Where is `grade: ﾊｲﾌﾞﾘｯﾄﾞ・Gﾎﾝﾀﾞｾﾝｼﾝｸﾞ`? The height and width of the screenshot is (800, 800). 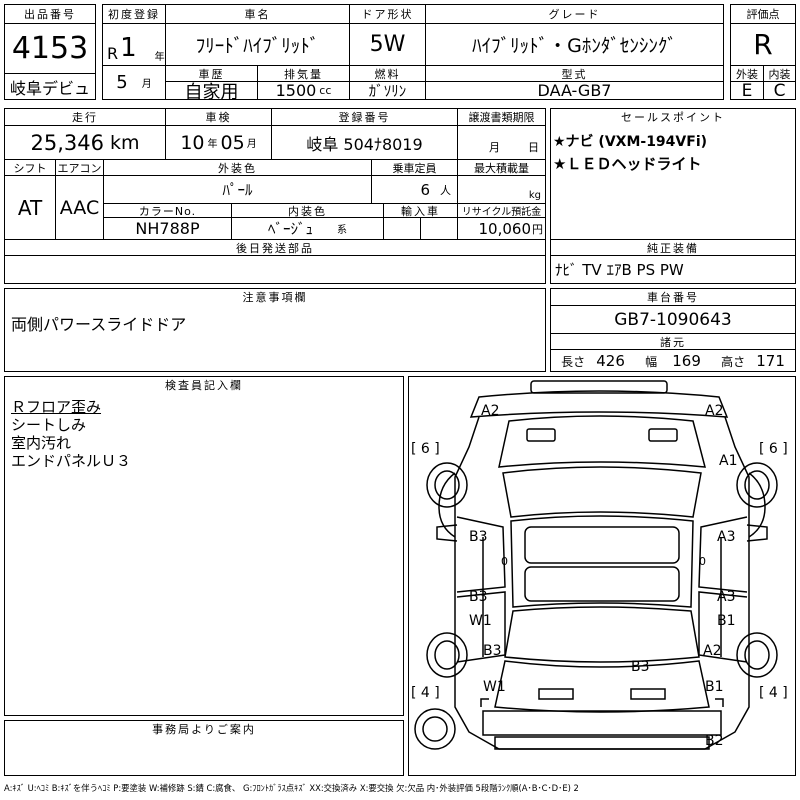
grade: ﾊｲﾌﾞﾘｯﾄﾞ・Gﾎﾝﾀﾞｾﾝｼﾝｸﾞ is located at coordinates (574, 44).